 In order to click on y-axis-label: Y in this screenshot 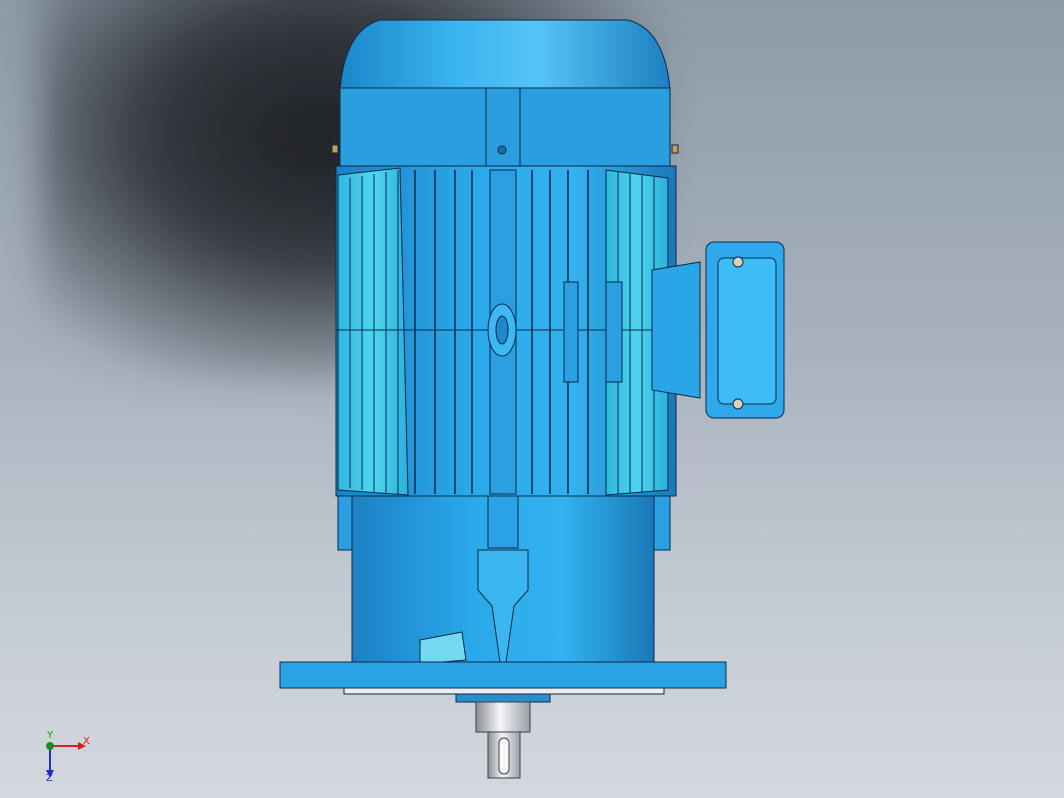, I will do `click(50, 735)`.